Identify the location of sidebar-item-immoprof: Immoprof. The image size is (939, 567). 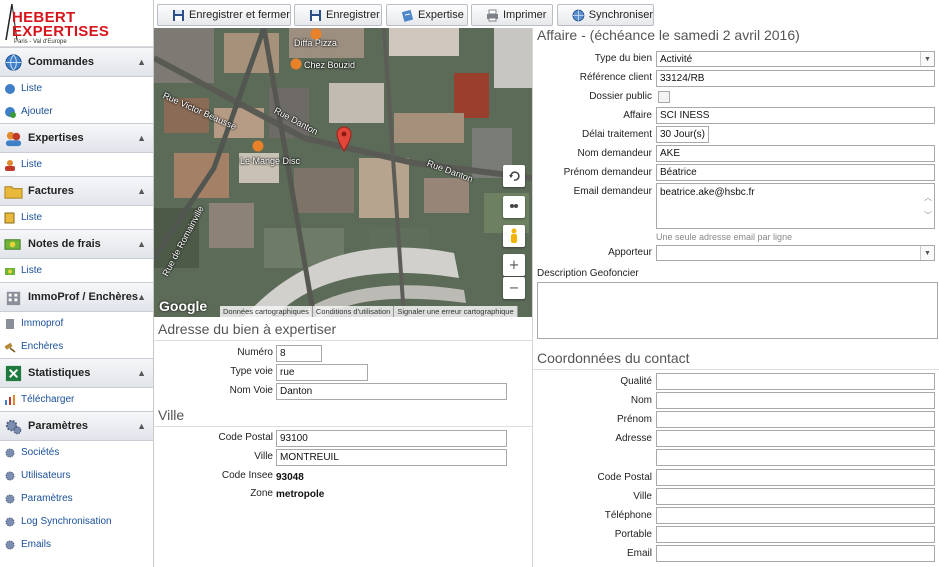
(76, 323).